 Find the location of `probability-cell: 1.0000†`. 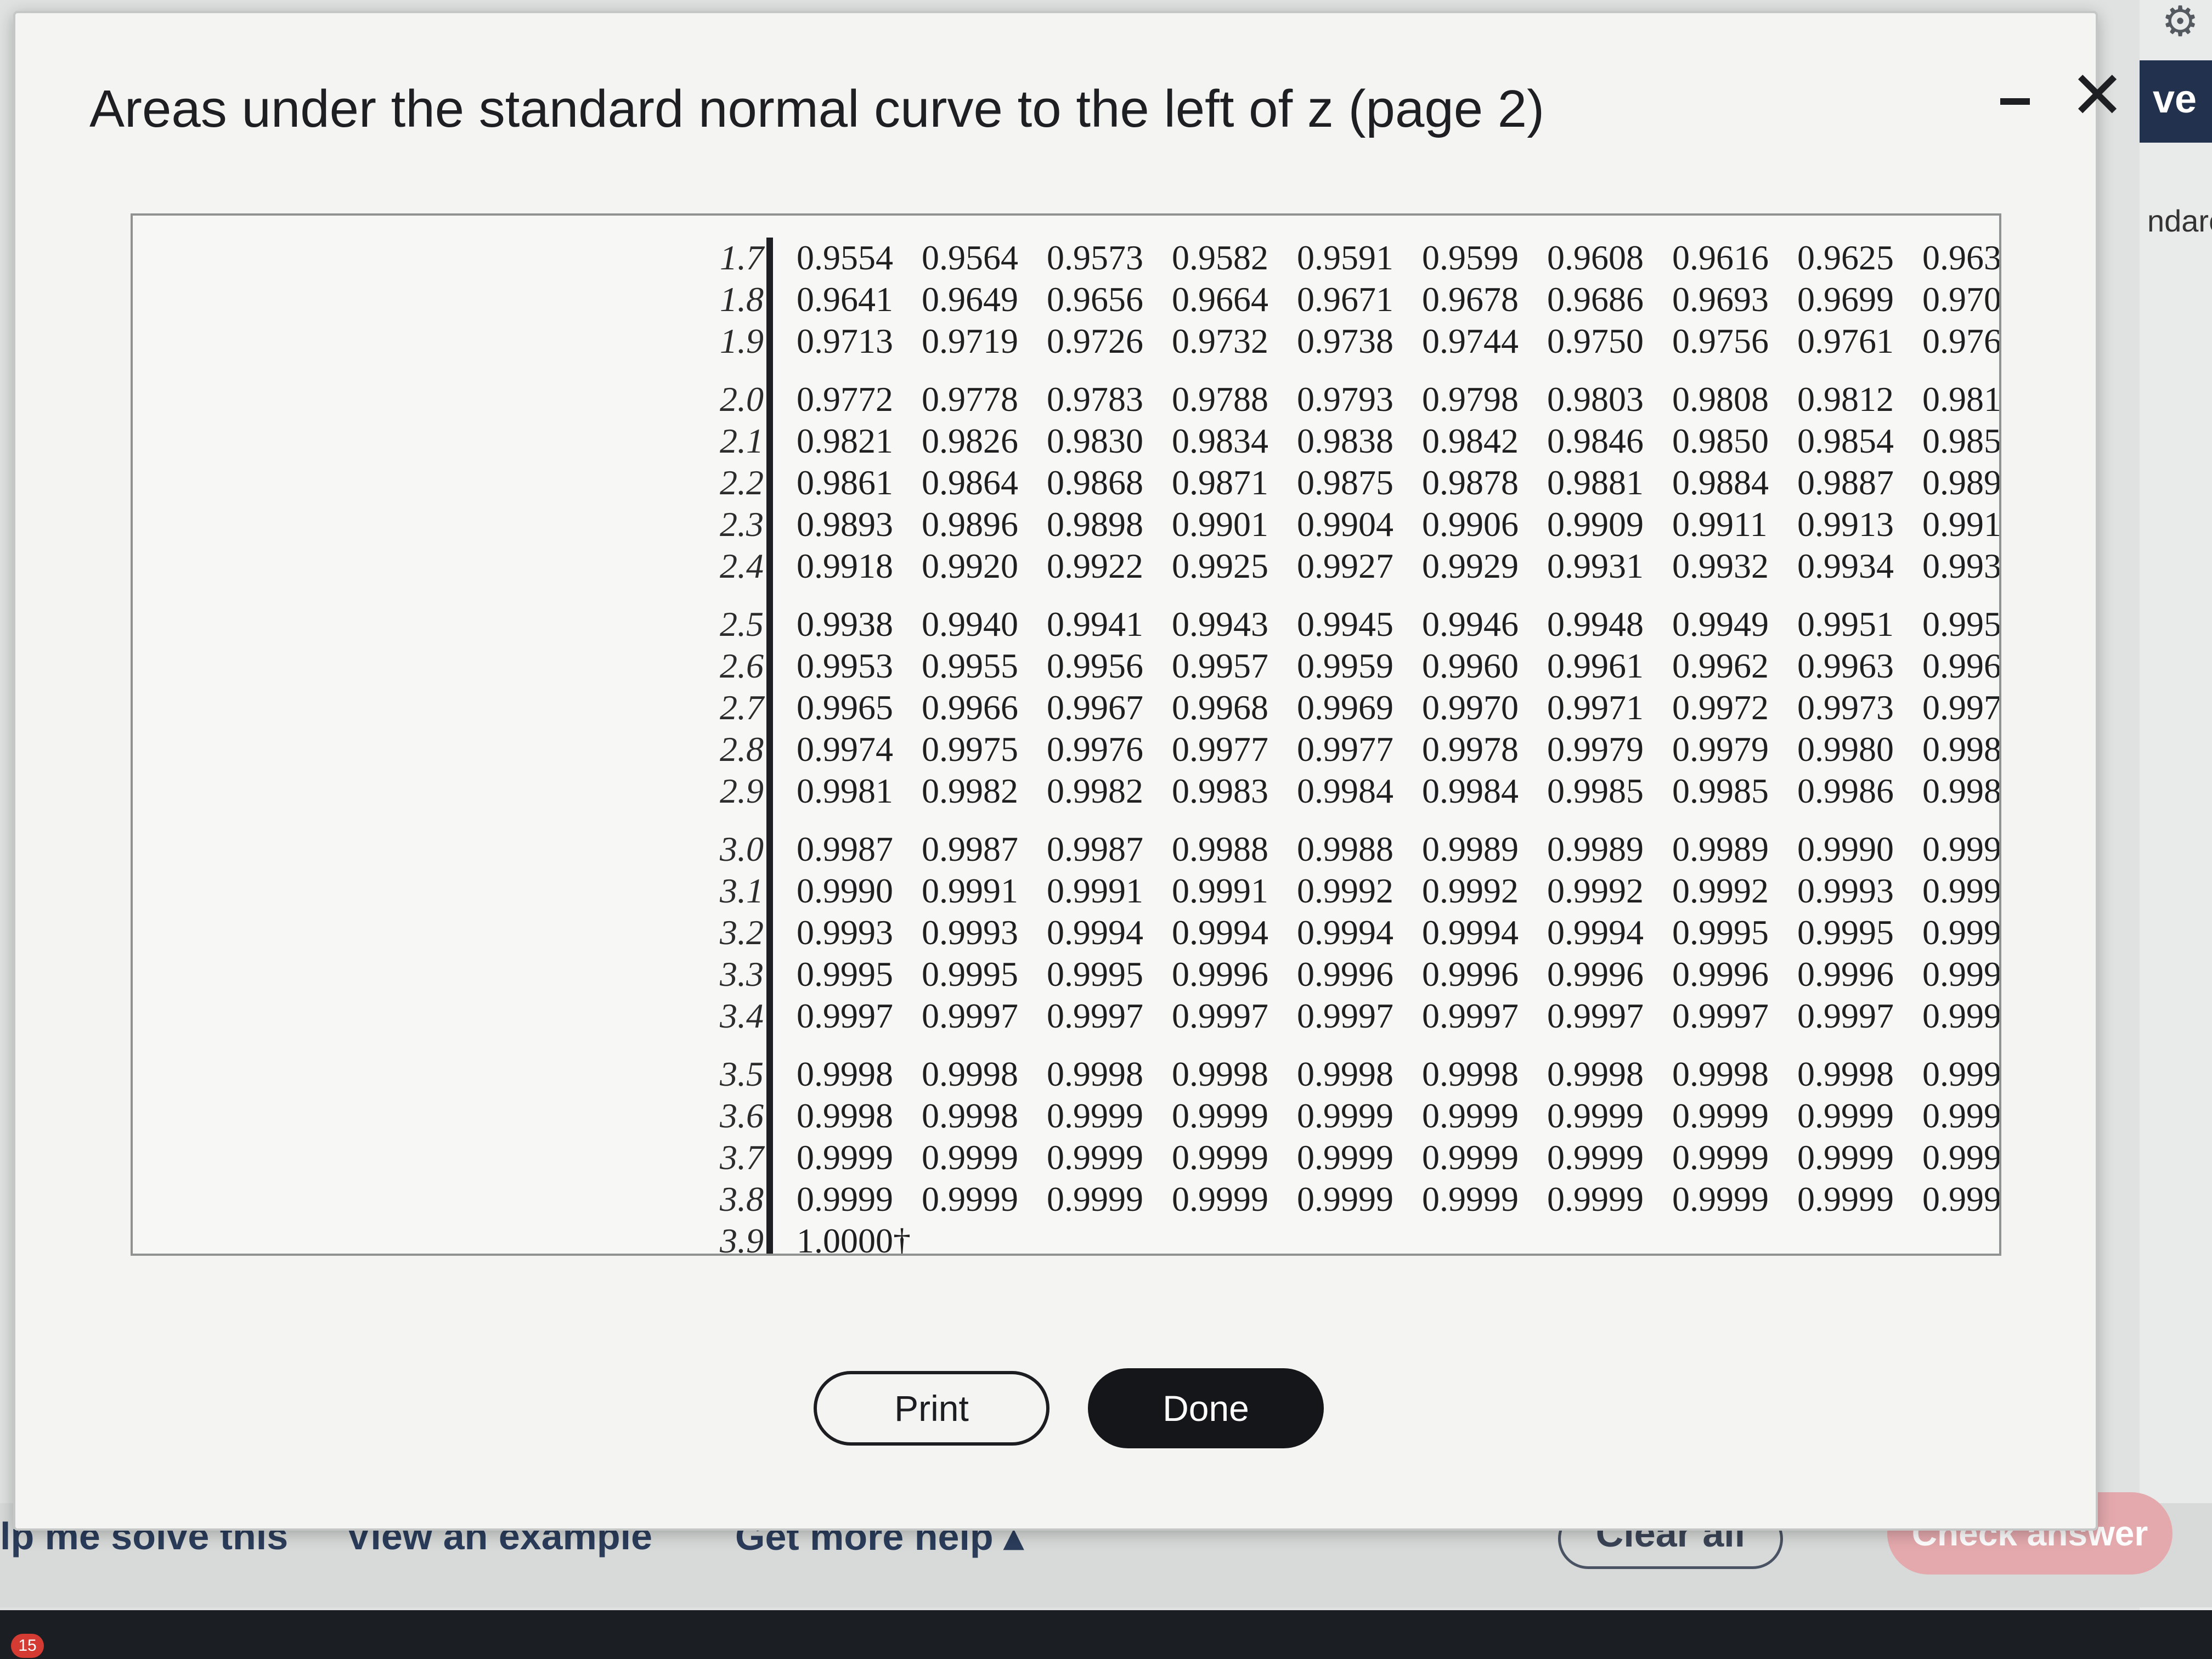

probability-cell: 1.0000† is located at coordinates (854, 1238).